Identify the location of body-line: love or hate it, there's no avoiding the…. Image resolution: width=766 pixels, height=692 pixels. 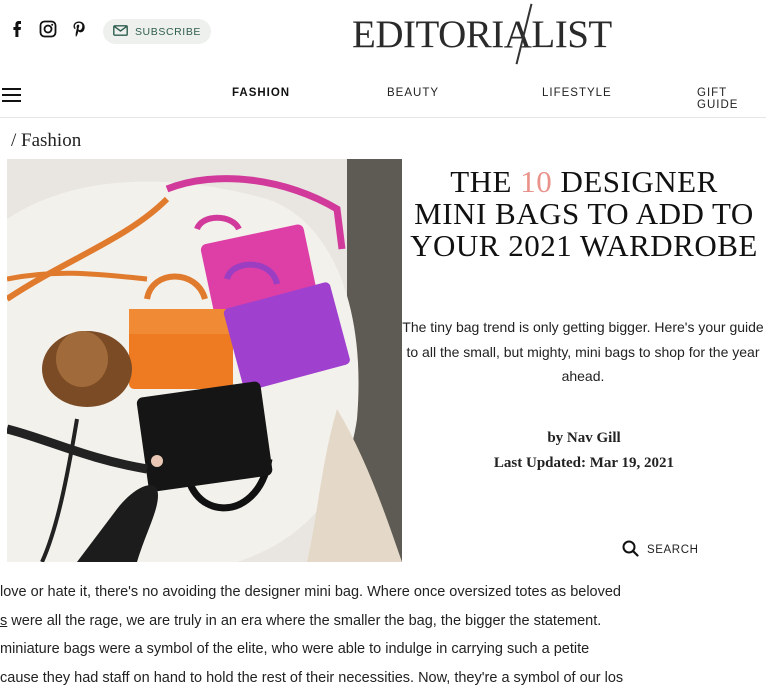
(383, 592).